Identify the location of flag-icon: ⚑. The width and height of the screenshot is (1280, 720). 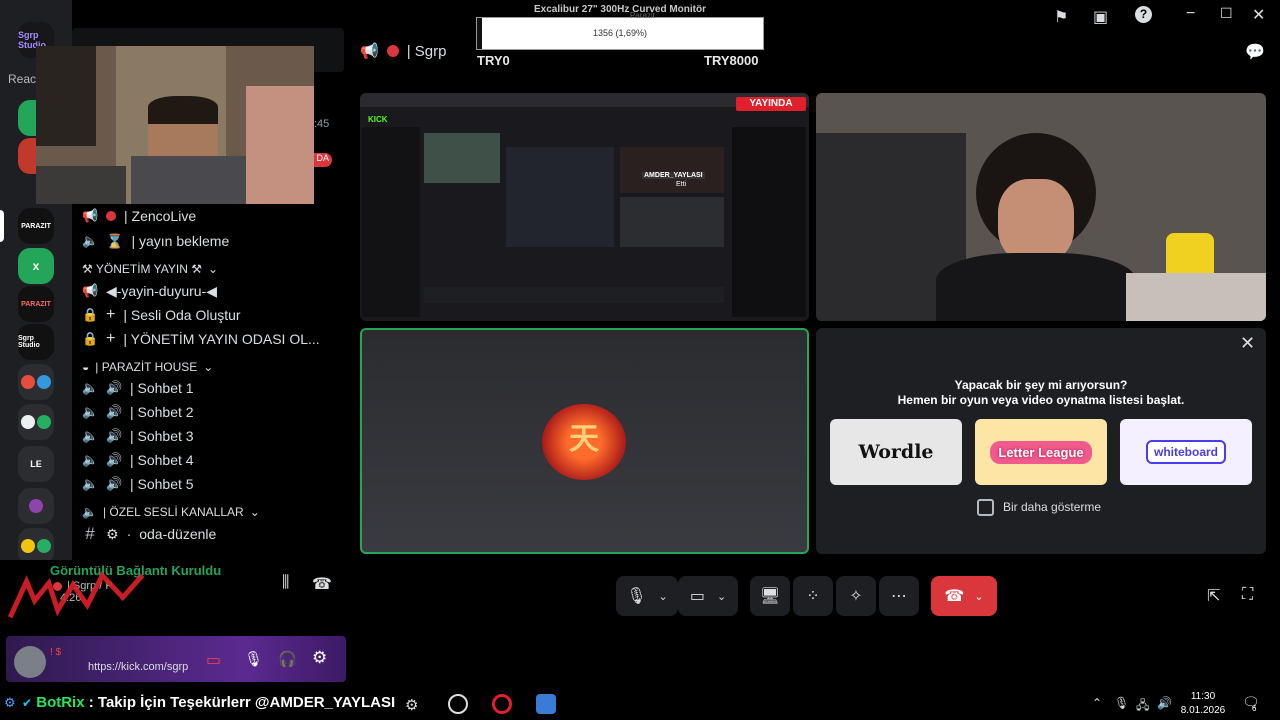
(1061, 17).